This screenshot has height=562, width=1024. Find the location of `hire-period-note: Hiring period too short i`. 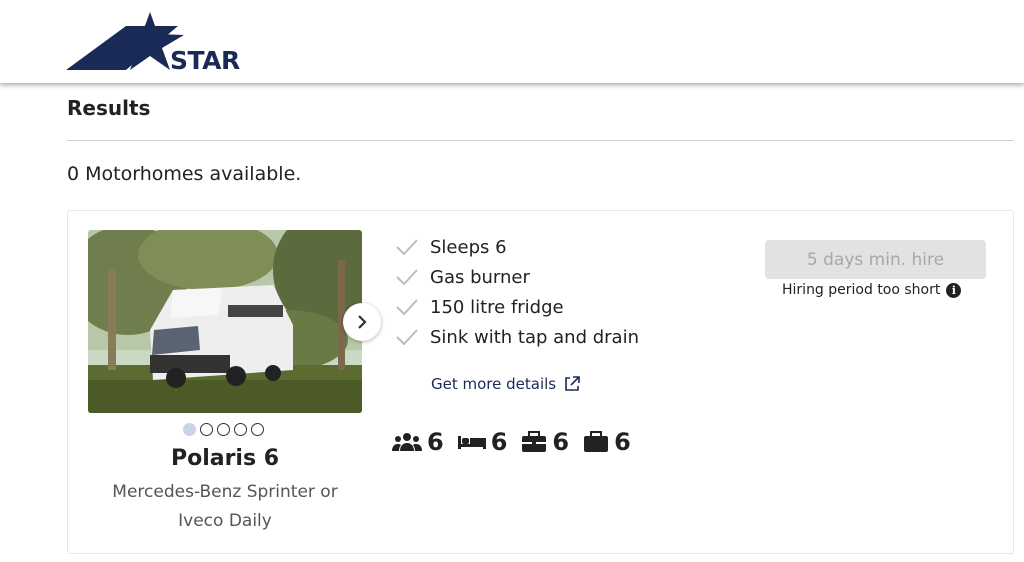

hire-period-note: Hiring period too short i is located at coordinates (872, 290).